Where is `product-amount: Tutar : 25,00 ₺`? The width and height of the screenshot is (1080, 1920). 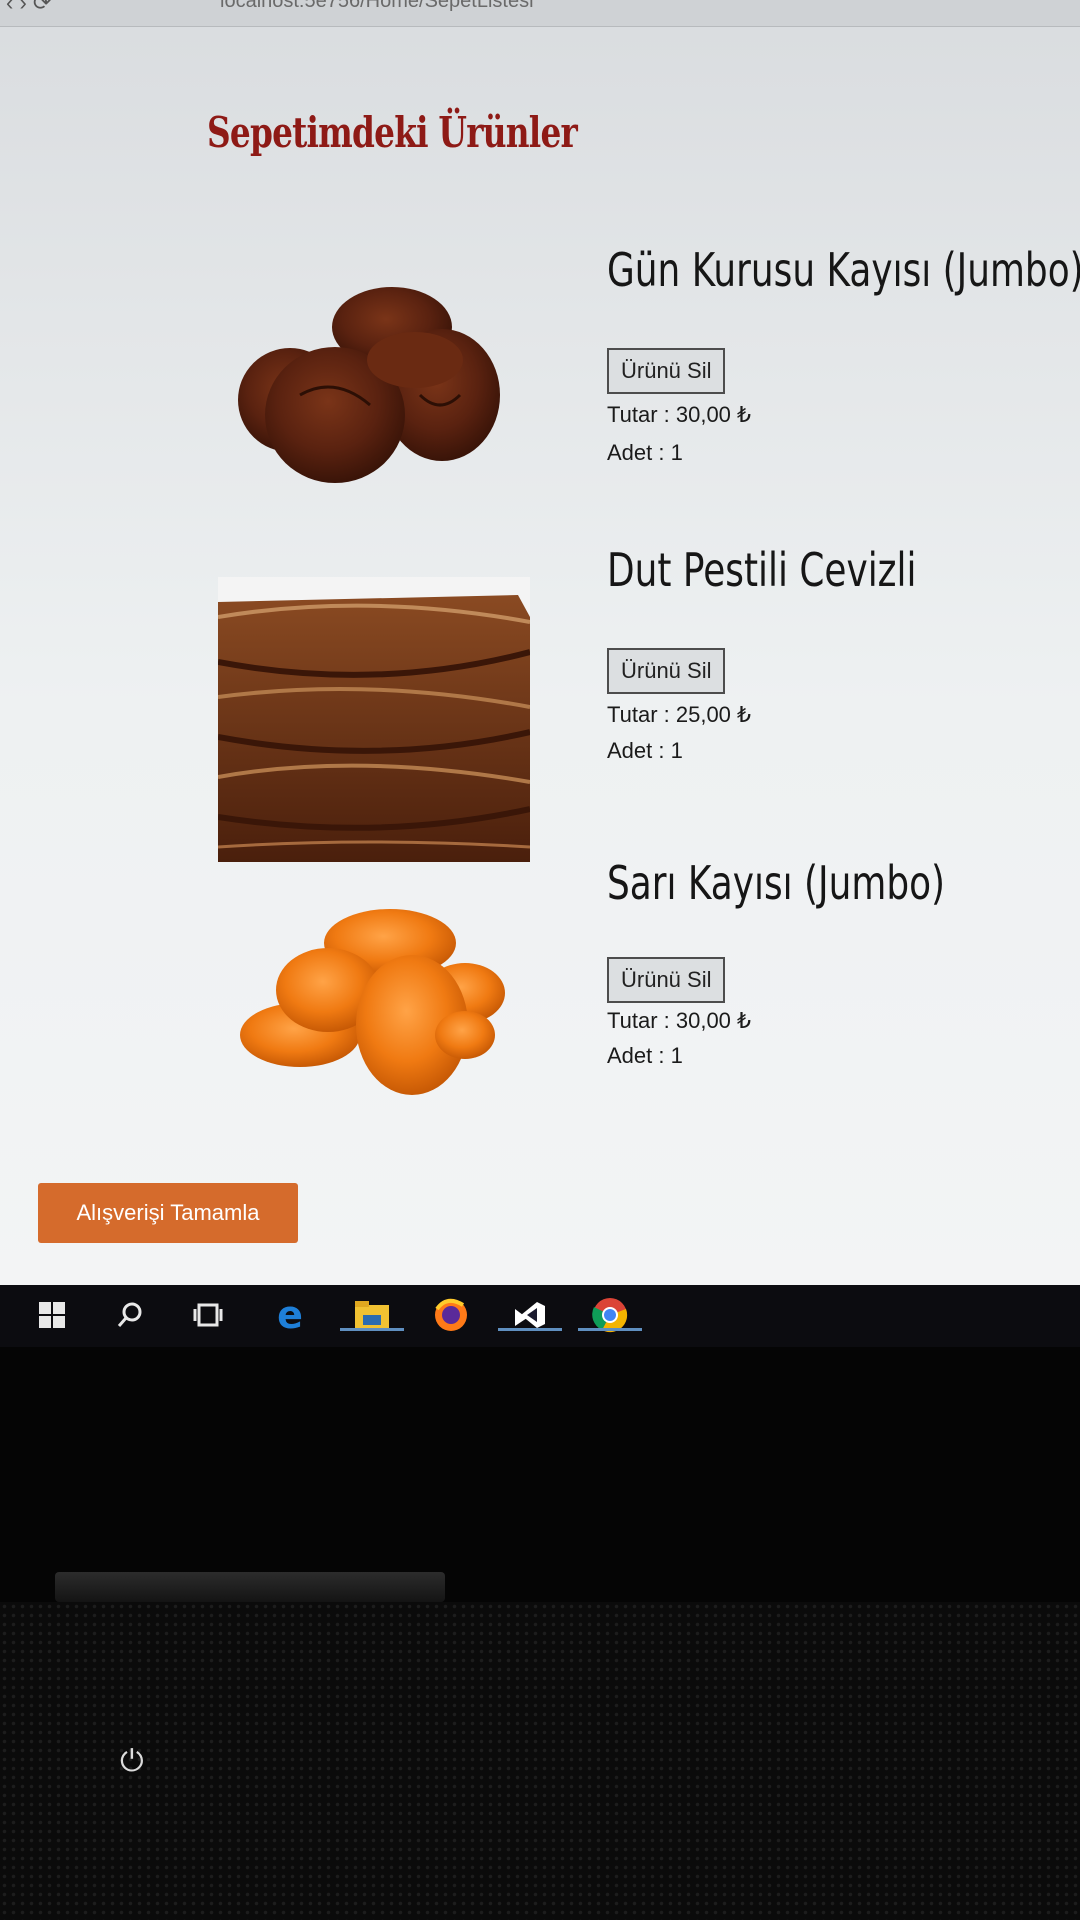
product-amount: Tutar : 25,00 ₺ is located at coordinates (679, 714).